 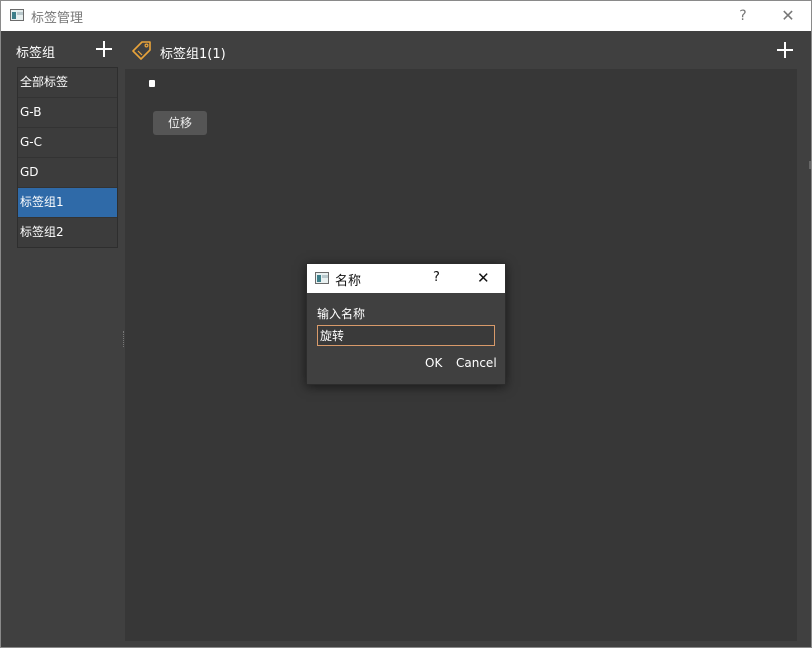 What do you see at coordinates (180, 123) in the screenshot?
I see `tag-chip: 位移` at bounding box center [180, 123].